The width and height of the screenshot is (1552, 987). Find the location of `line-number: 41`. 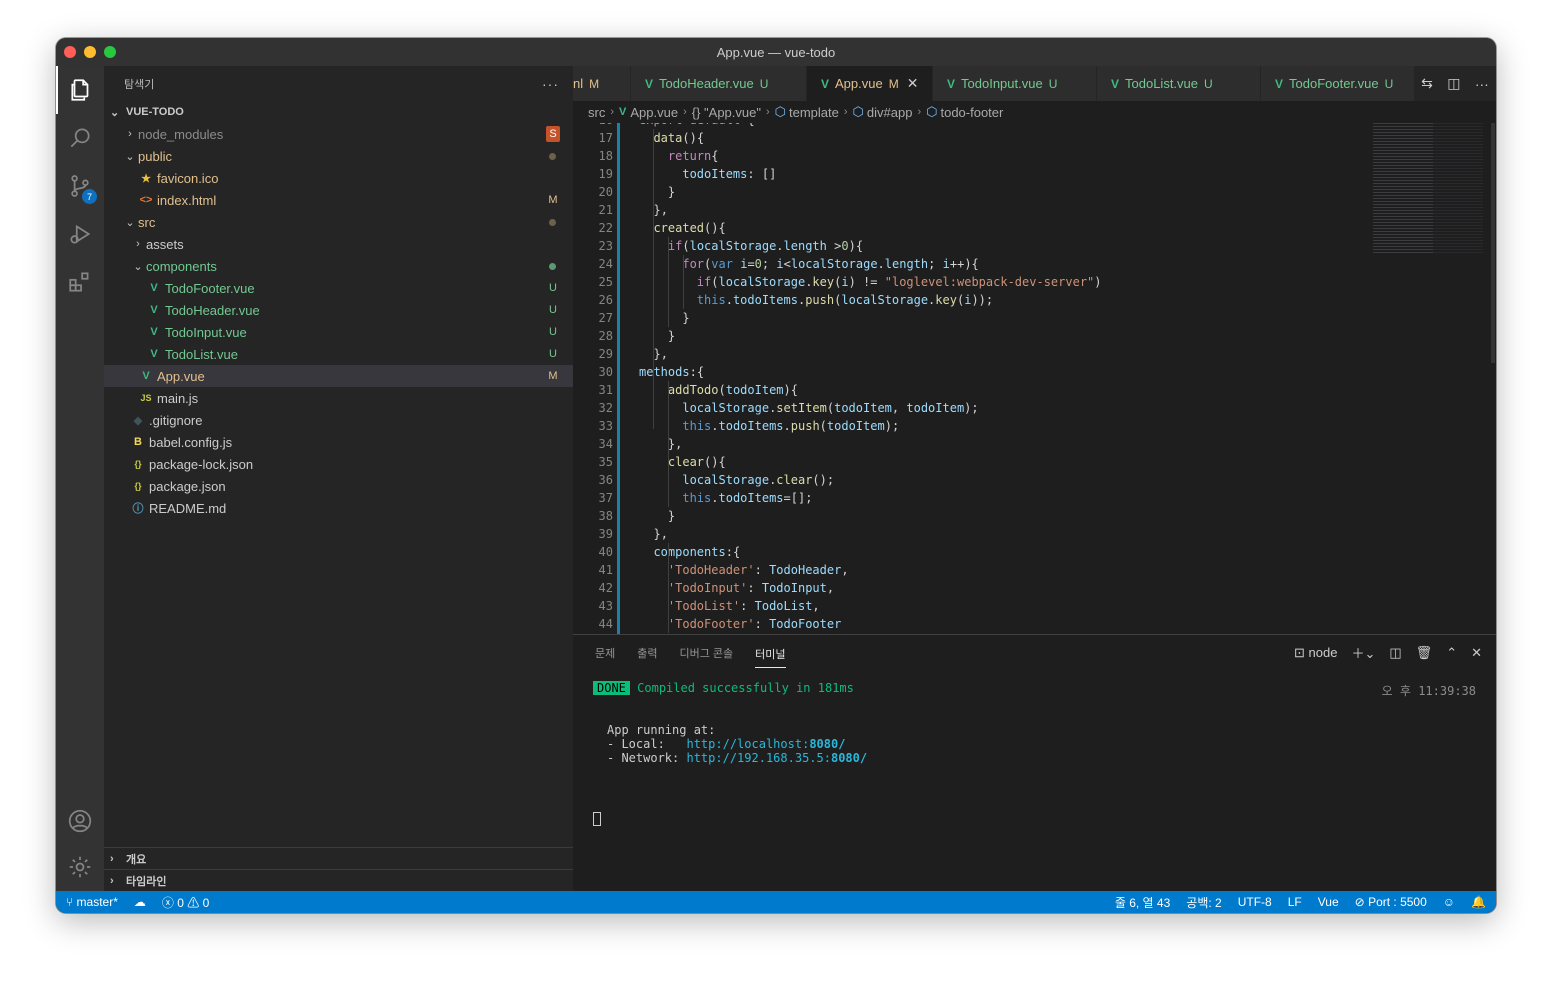

line-number: 41 is located at coordinates (605, 570).